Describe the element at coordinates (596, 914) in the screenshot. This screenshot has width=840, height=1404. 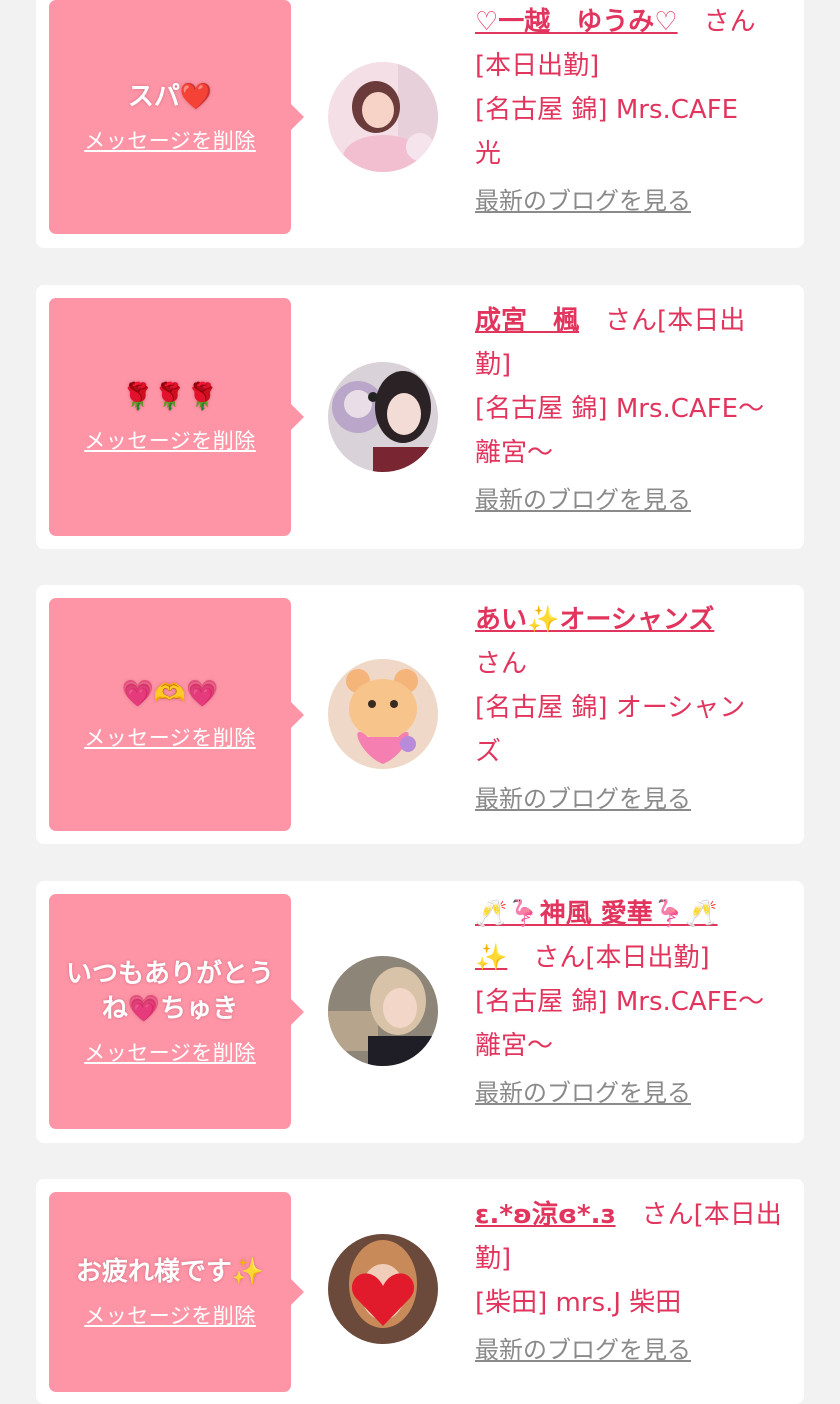
I see `sender-name-link: 🥂🦩神風 愛華🦩🥂` at that location.